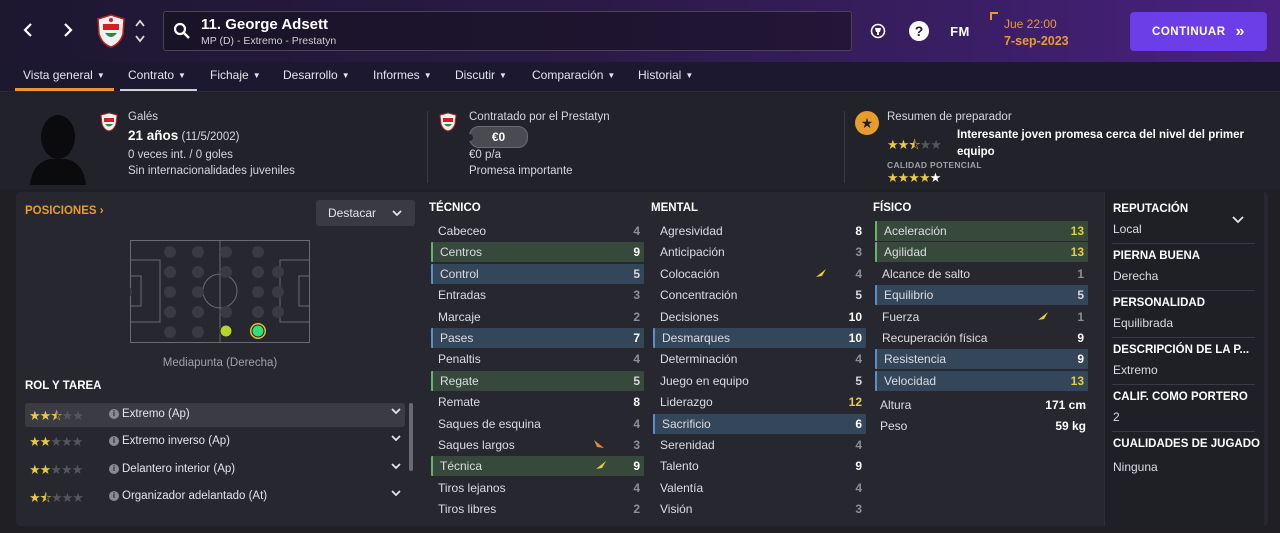 This screenshot has width=1280, height=533. What do you see at coordinates (692, 252) in the screenshot?
I see `attribute-name: Anticipación` at bounding box center [692, 252].